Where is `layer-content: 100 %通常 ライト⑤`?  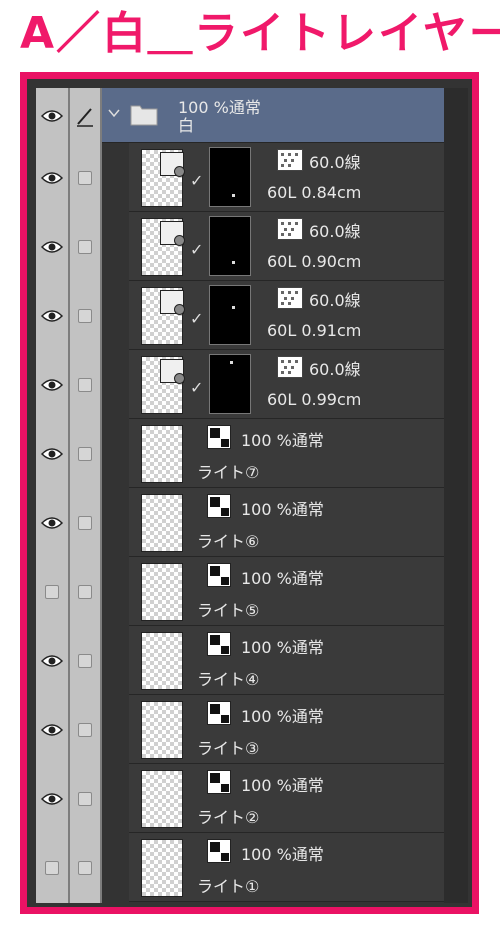
layer-content: 100 %通常 ライト⑤ is located at coordinates (286, 591).